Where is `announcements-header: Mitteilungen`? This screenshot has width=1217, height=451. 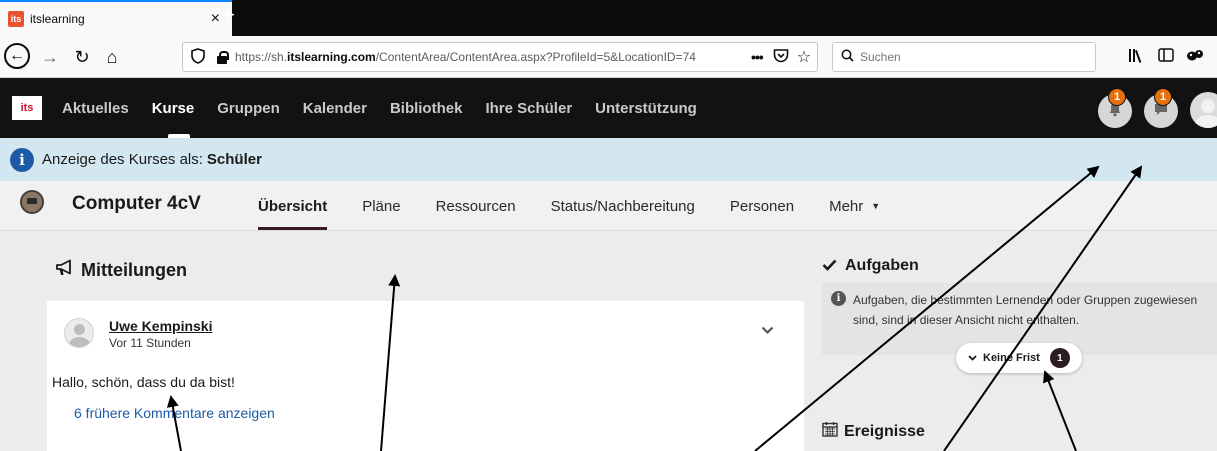 announcements-header: Mitteilungen is located at coordinates (121, 270).